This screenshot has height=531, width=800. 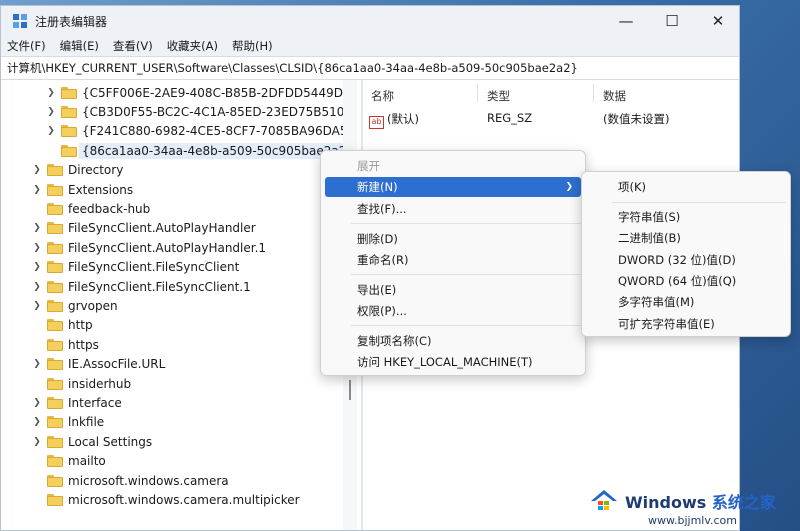 What do you see at coordinates (453, 187) in the screenshot?
I see `menu-item-new: 新建(N) ❯` at bounding box center [453, 187].